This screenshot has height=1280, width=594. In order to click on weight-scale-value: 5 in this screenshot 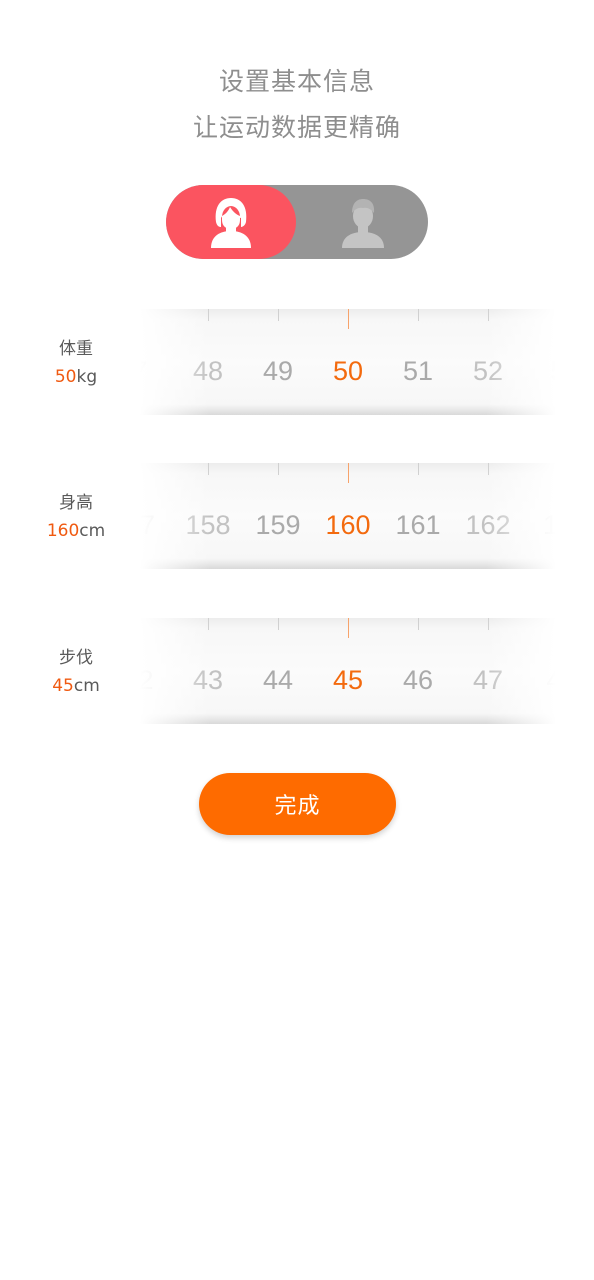, I will do `click(539, 371)`.